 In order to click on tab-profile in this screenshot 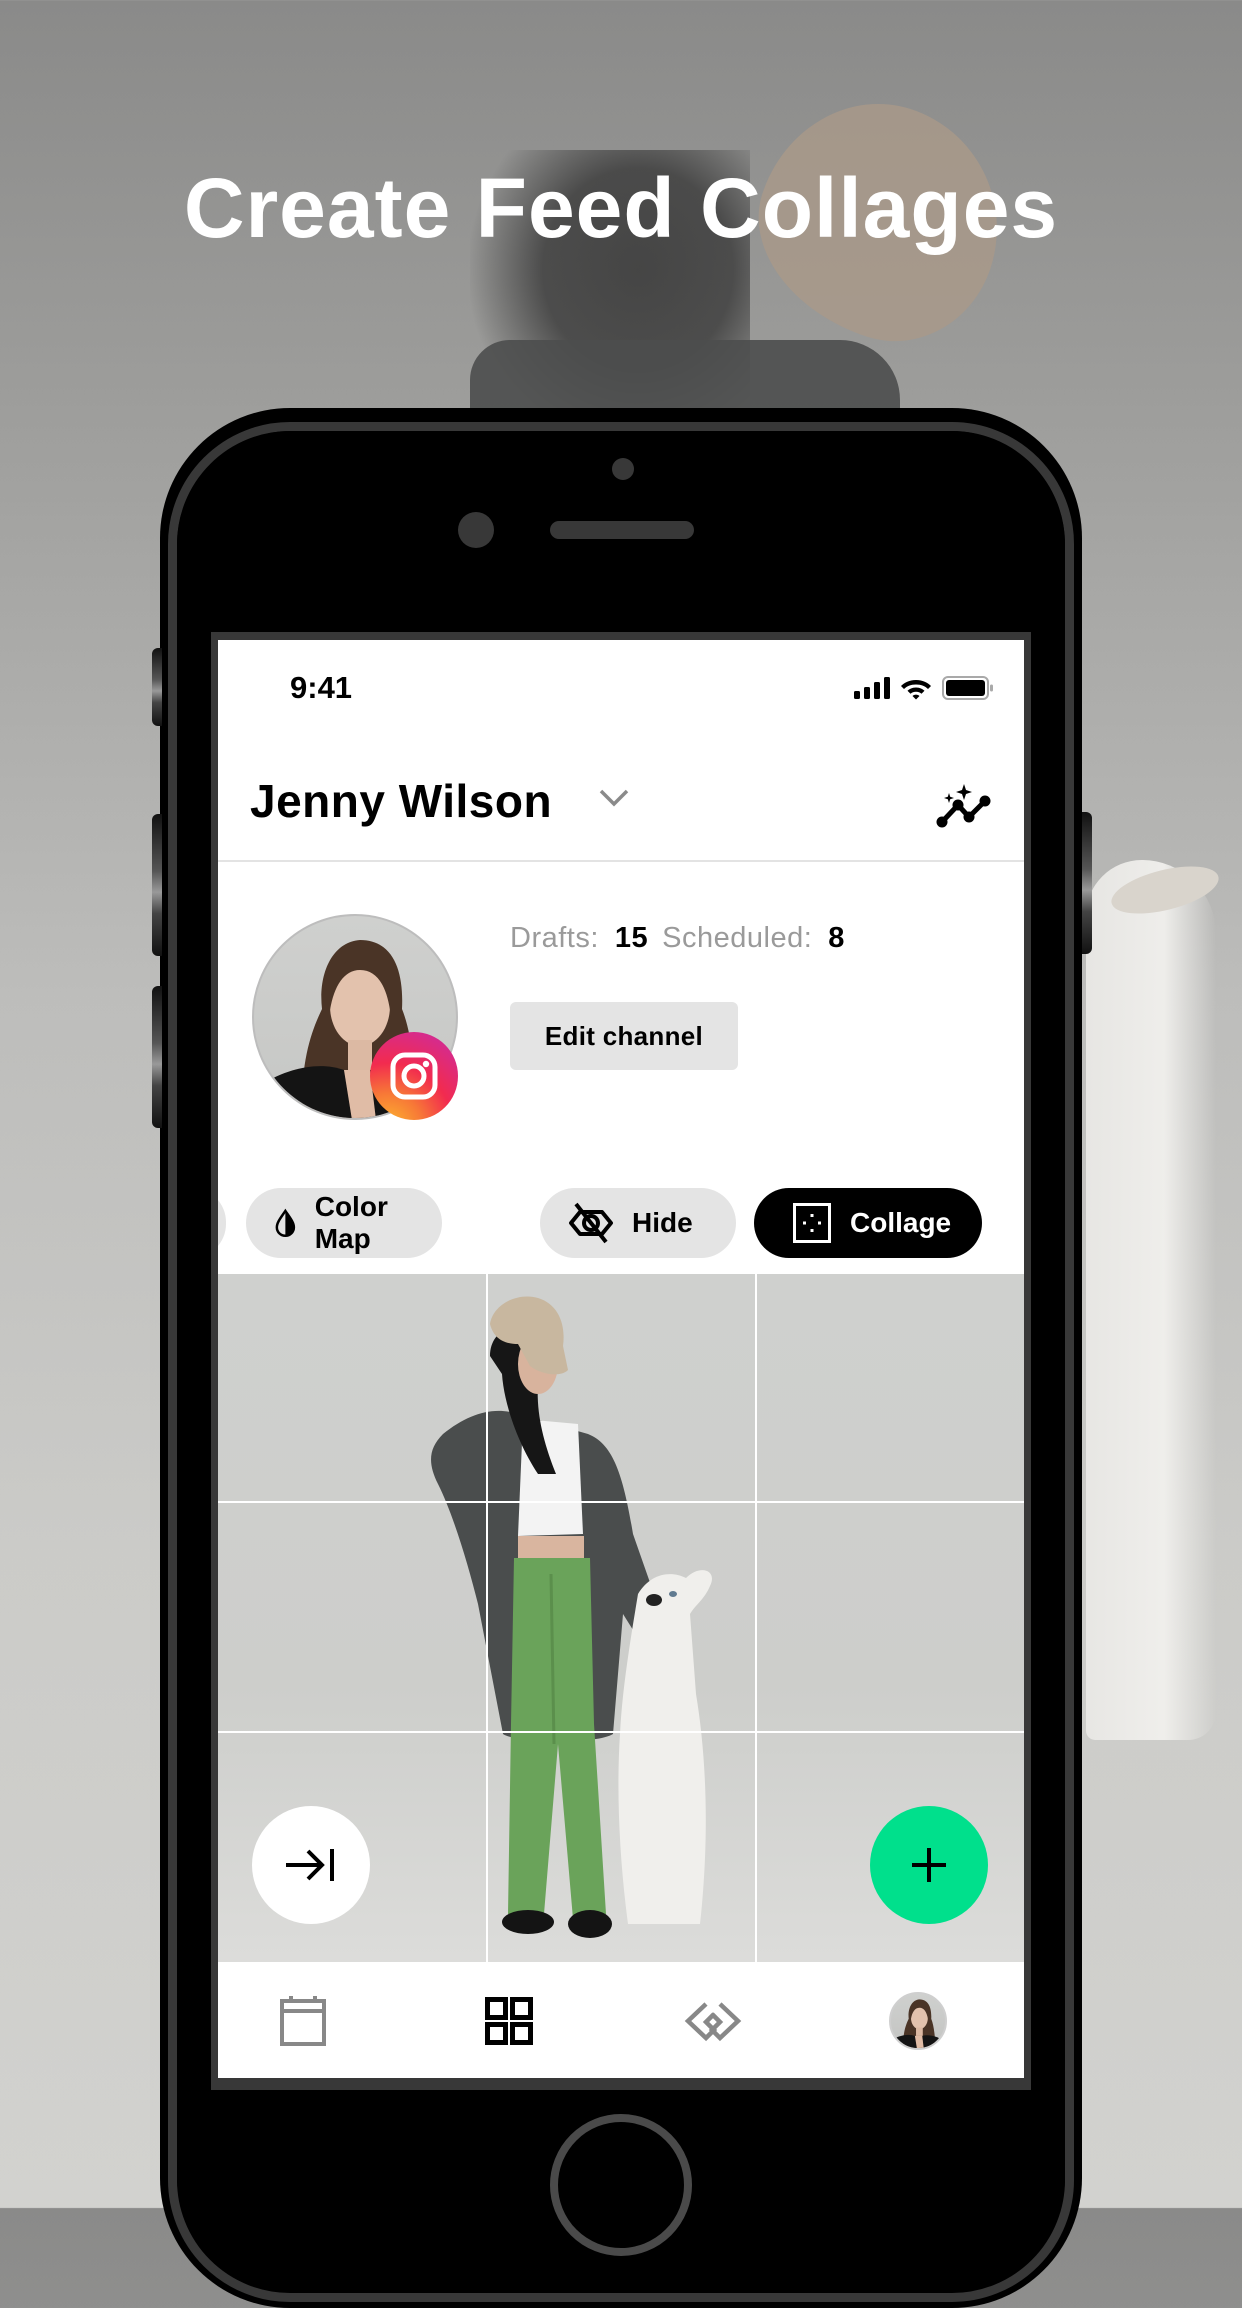, I will do `click(918, 2021)`.